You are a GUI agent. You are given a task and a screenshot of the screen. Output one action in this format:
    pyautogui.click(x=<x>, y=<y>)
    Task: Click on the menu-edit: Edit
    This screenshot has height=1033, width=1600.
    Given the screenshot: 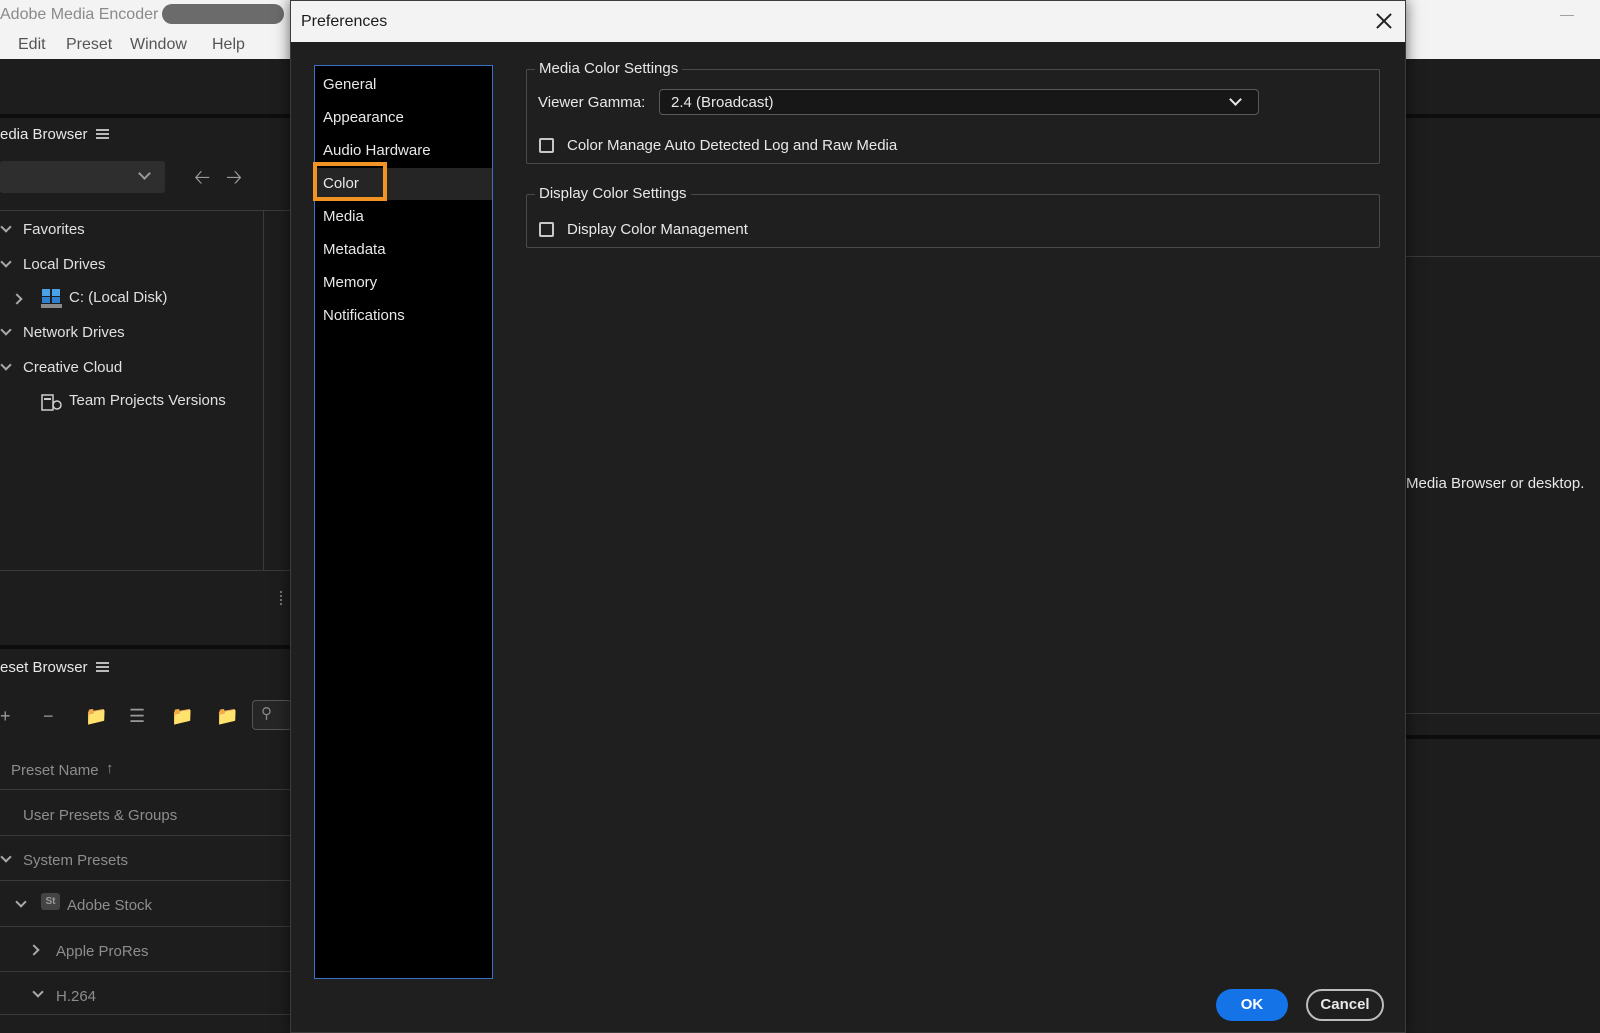 What is the action you would take?
    pyautogui.click(x=32, y=45)
    